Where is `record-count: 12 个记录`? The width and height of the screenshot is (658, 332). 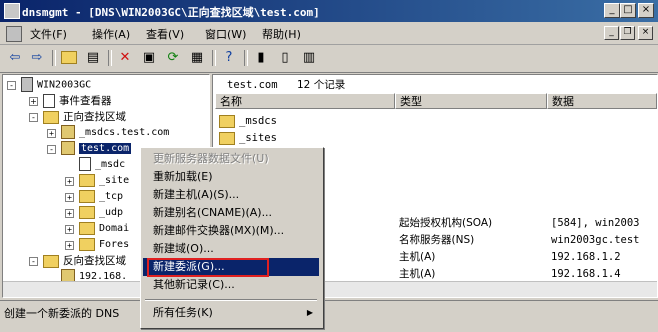
record-count: 12 个记录 is located at coordinates (321, 85).